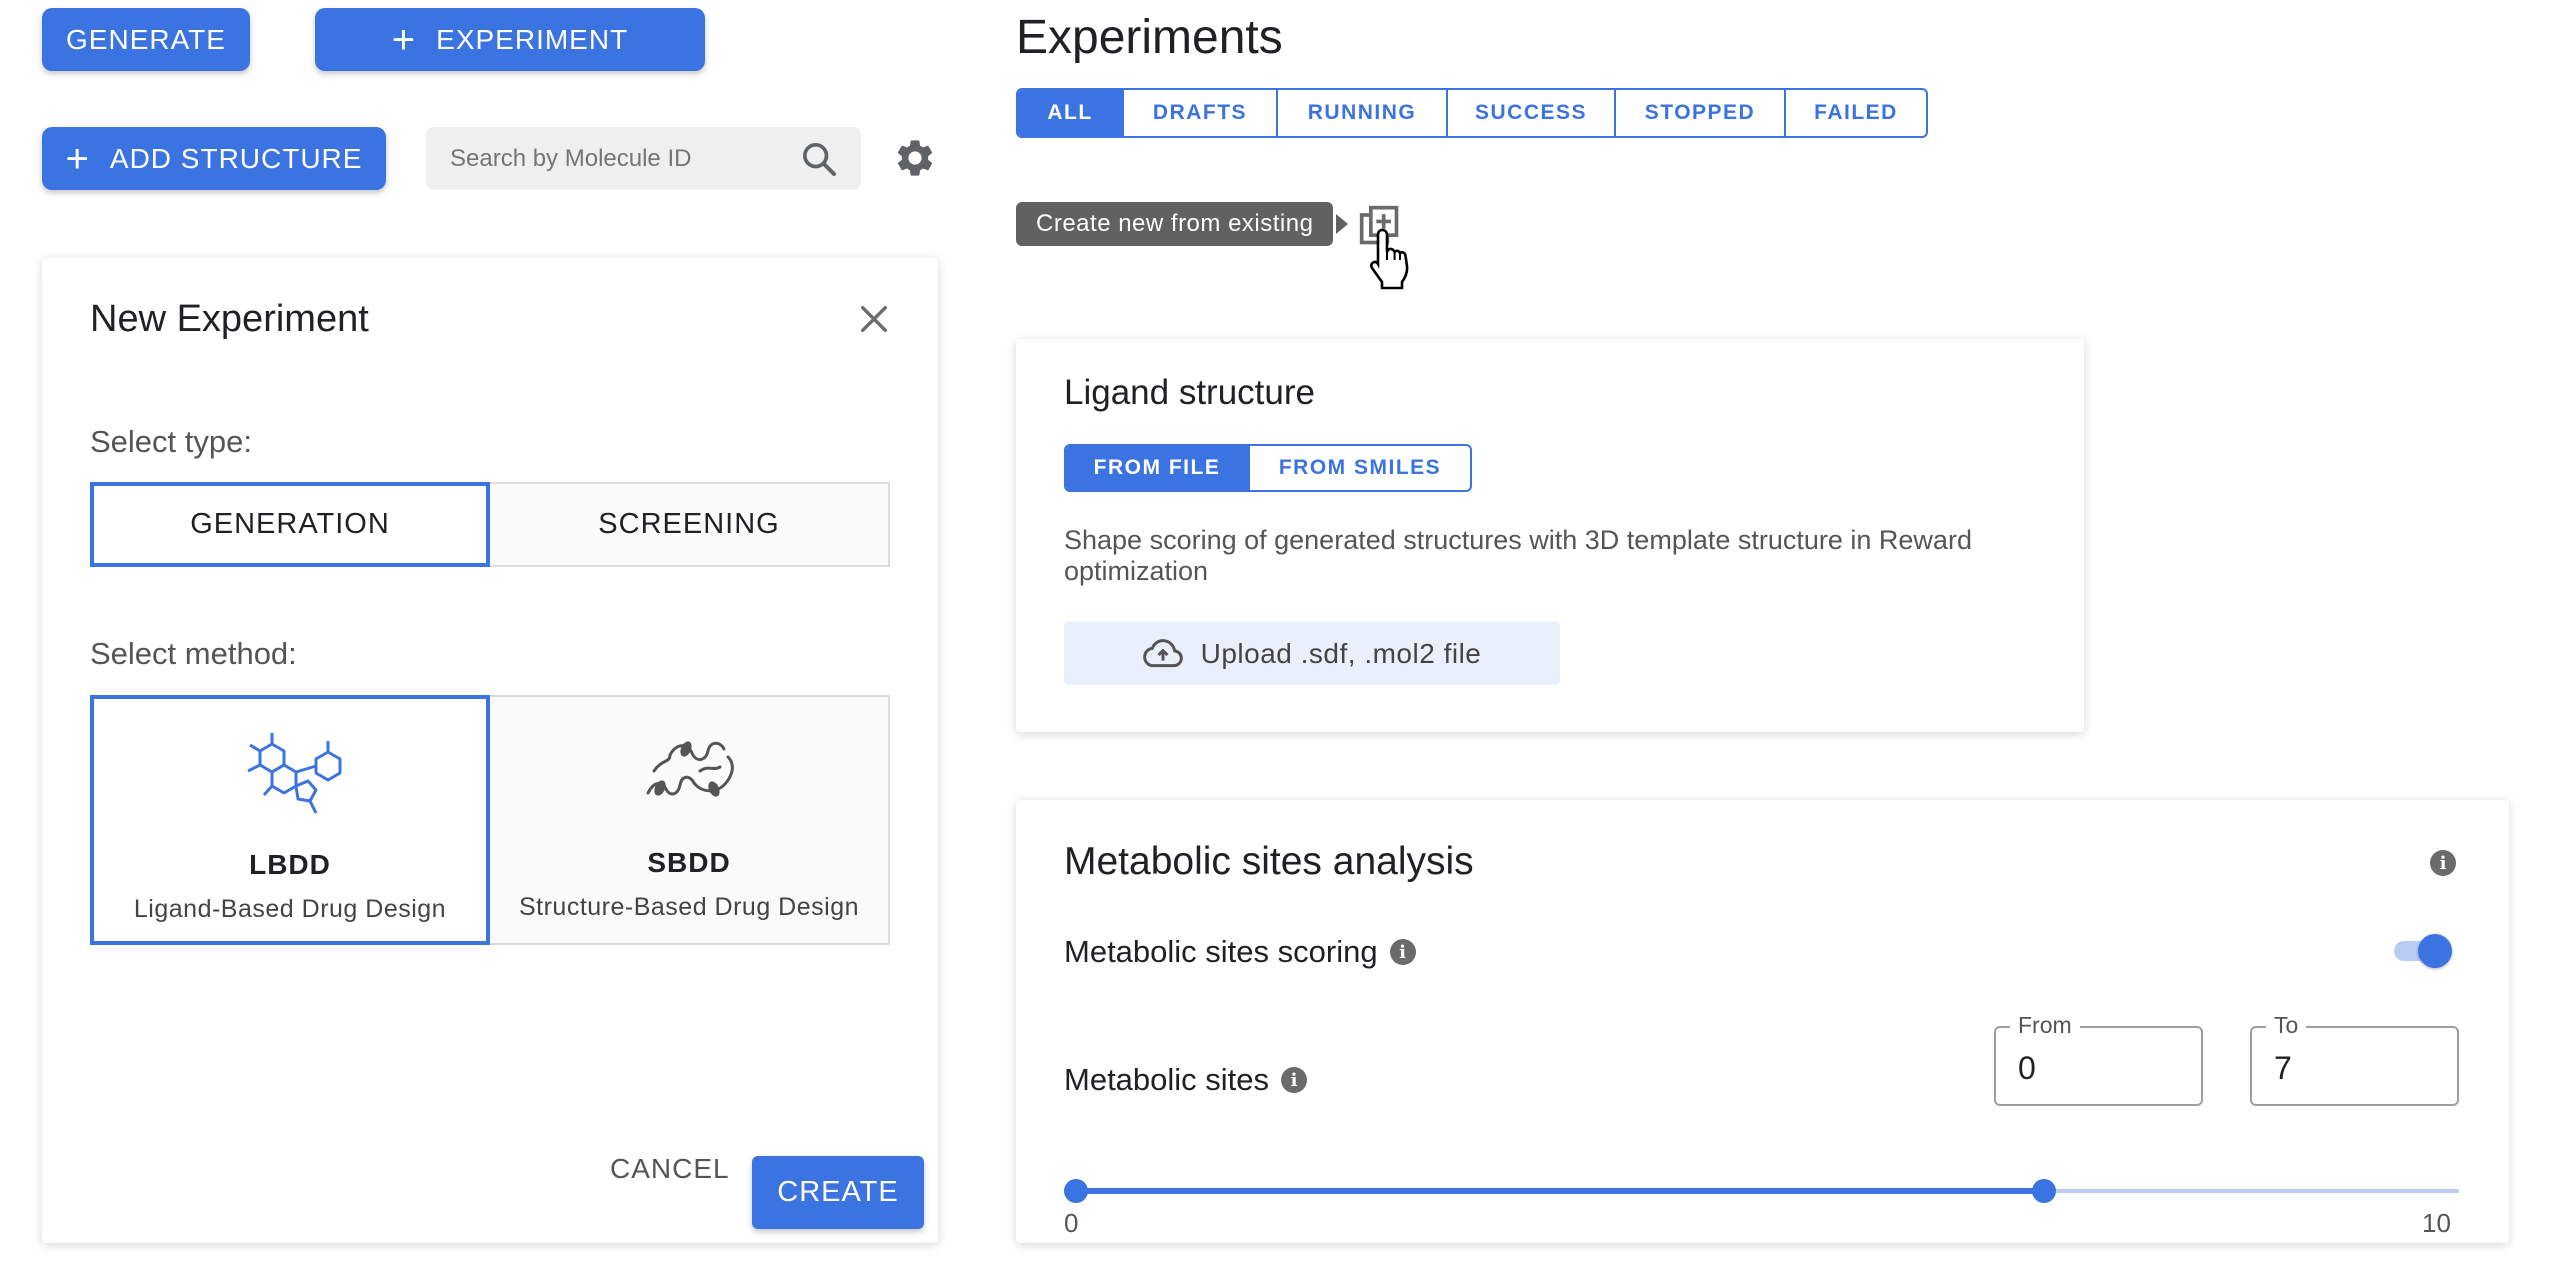 Image resolution: width=2550 pixels, height=1284 pixels. Describe the element at coordinates (290, 864) in the screenshot. I see `method-lbdd-code: LBDD` at that location.